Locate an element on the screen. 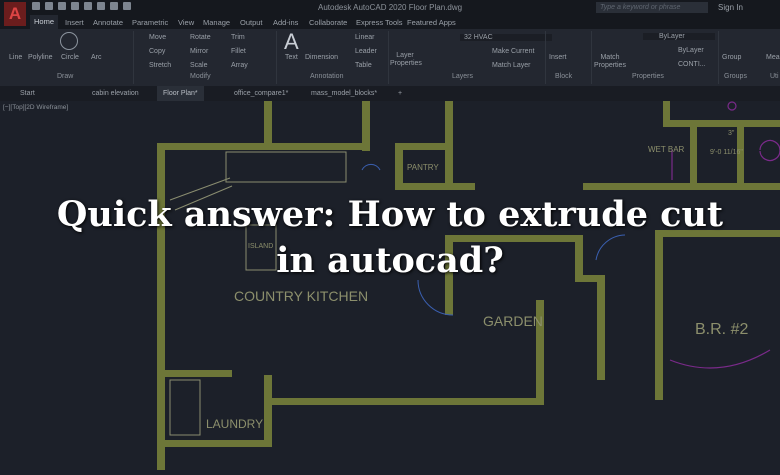  search-input: Type a keyword or phrase is located at coordinates (652, 7).